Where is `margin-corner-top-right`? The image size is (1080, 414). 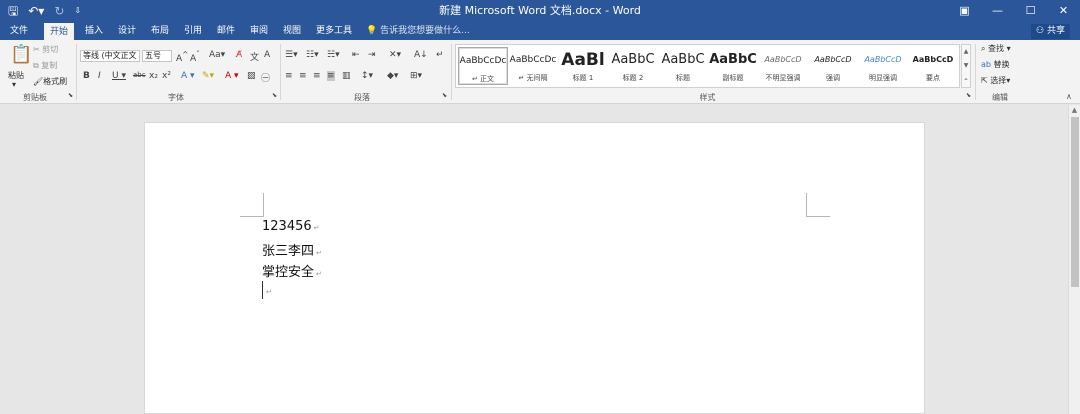 margin-corner-top-right is located at coordinates (818, 205).